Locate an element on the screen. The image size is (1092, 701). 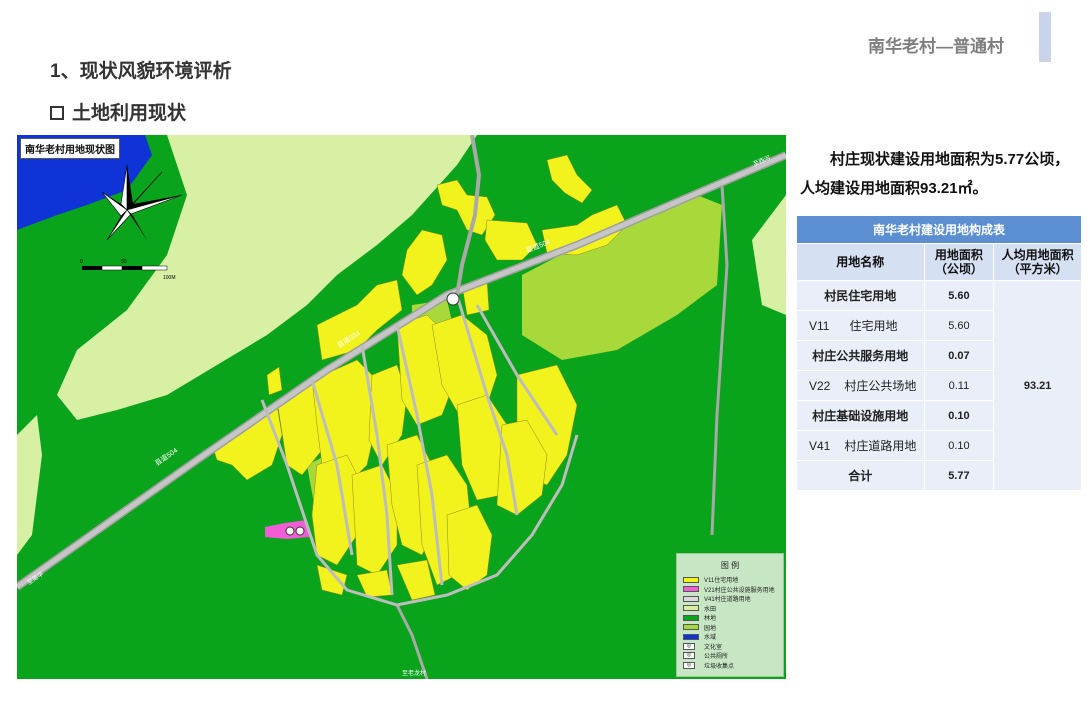
legend-item: 水田 is located at coordinates (730, 609).